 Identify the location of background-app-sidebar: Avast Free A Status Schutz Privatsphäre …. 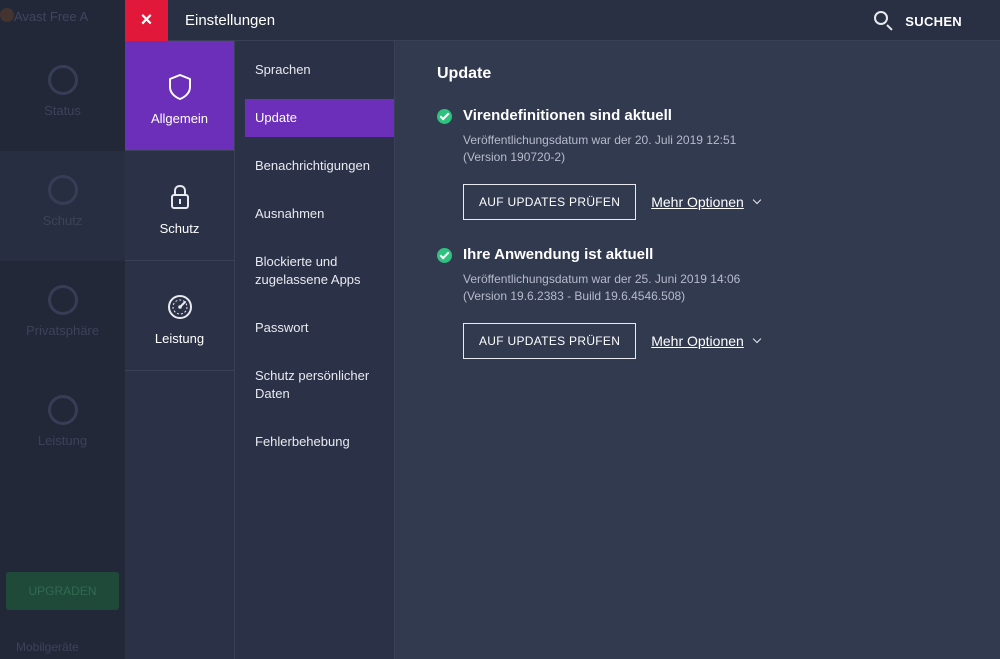
(62, 329).